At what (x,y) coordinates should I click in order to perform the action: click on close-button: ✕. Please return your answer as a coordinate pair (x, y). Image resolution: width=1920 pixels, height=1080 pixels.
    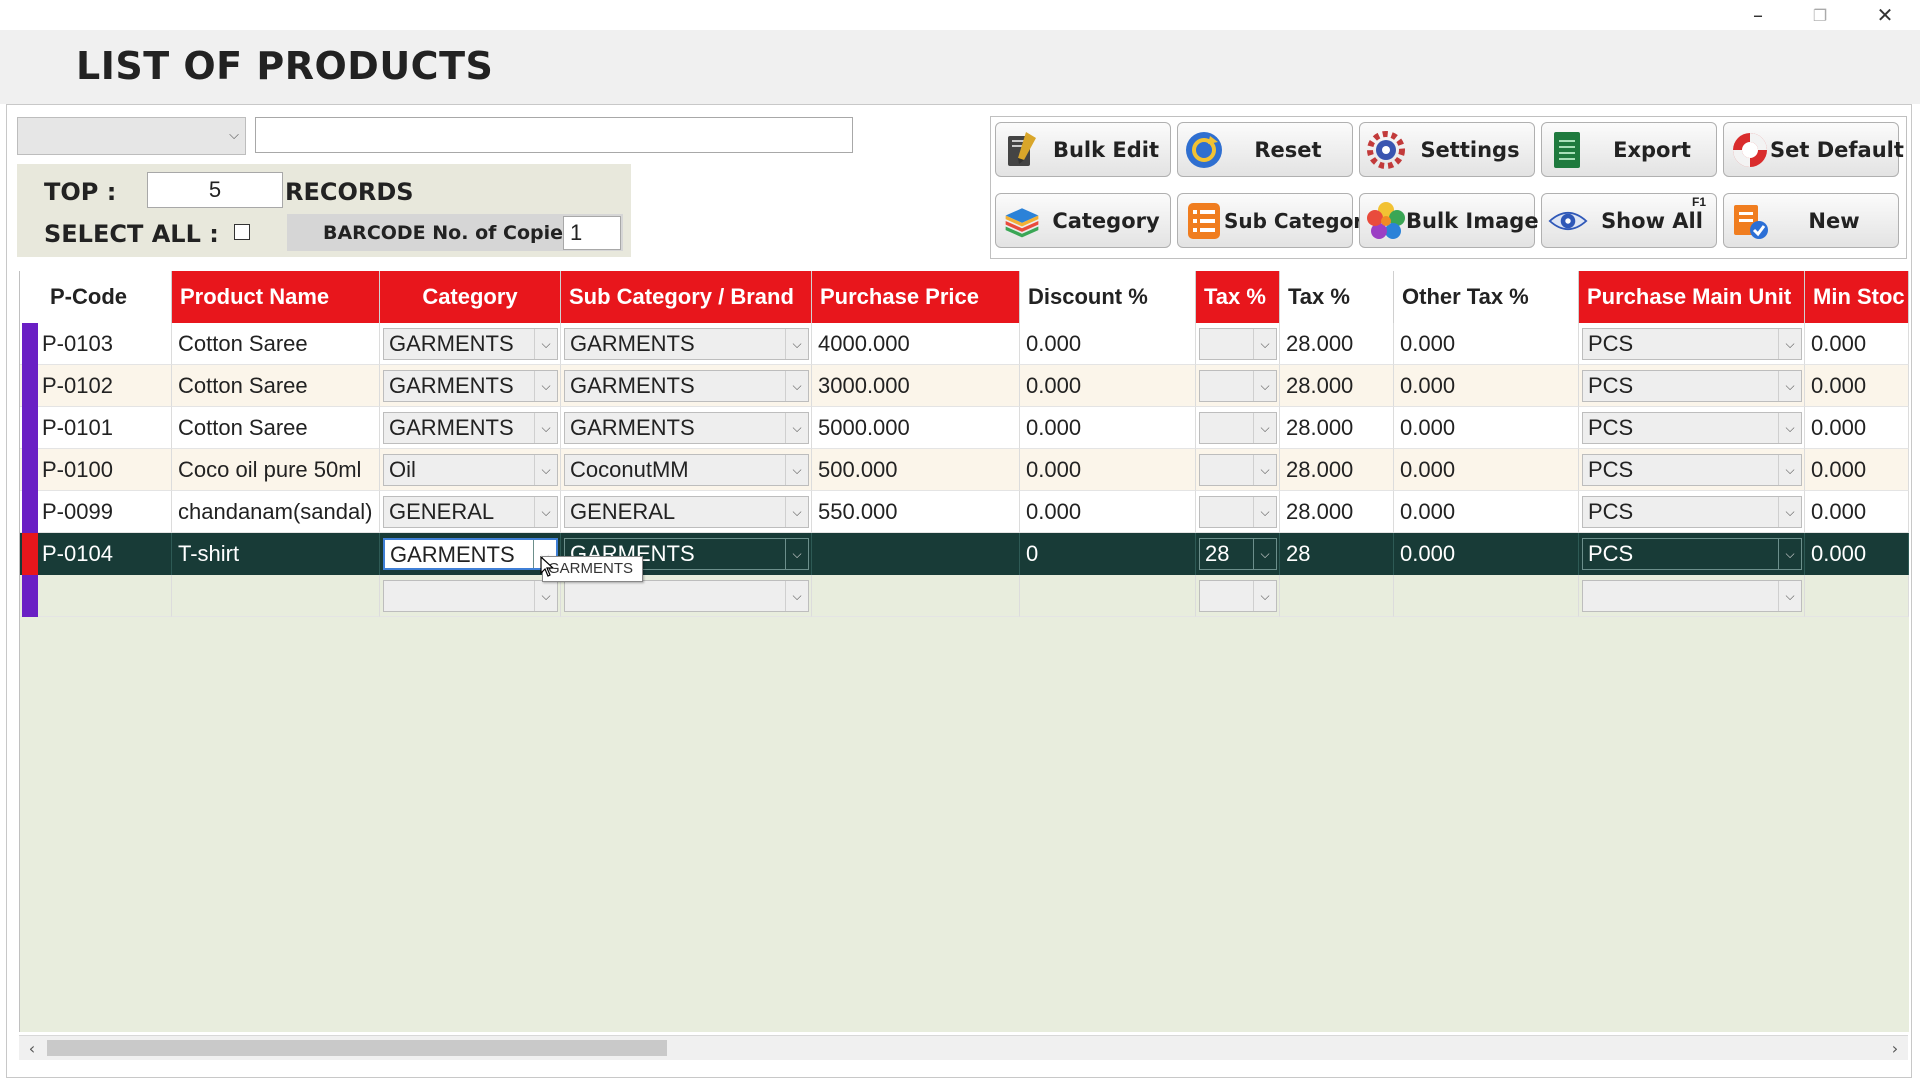
    Looking at the image, I should click on (1885, 15).